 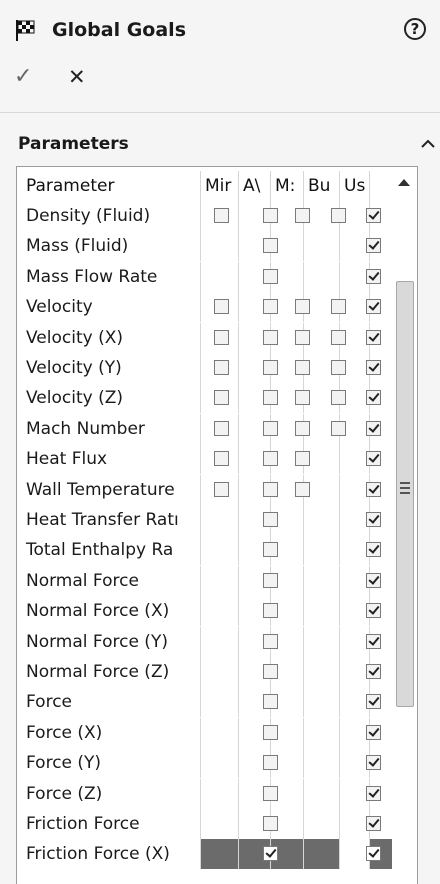 I want to click on table-row: Force (X), so click(x=204, y=732).